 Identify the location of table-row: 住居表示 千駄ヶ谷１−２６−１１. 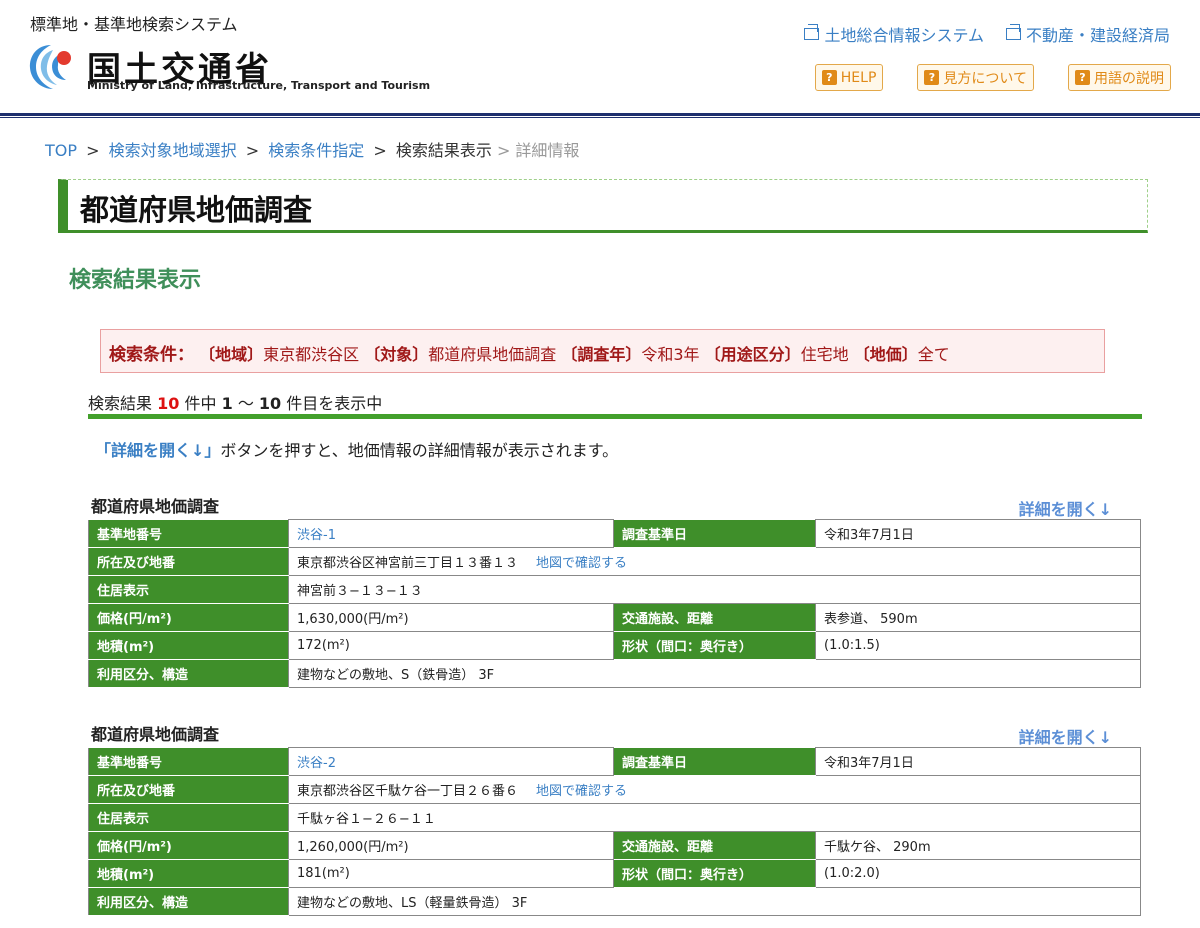
(614, 817).